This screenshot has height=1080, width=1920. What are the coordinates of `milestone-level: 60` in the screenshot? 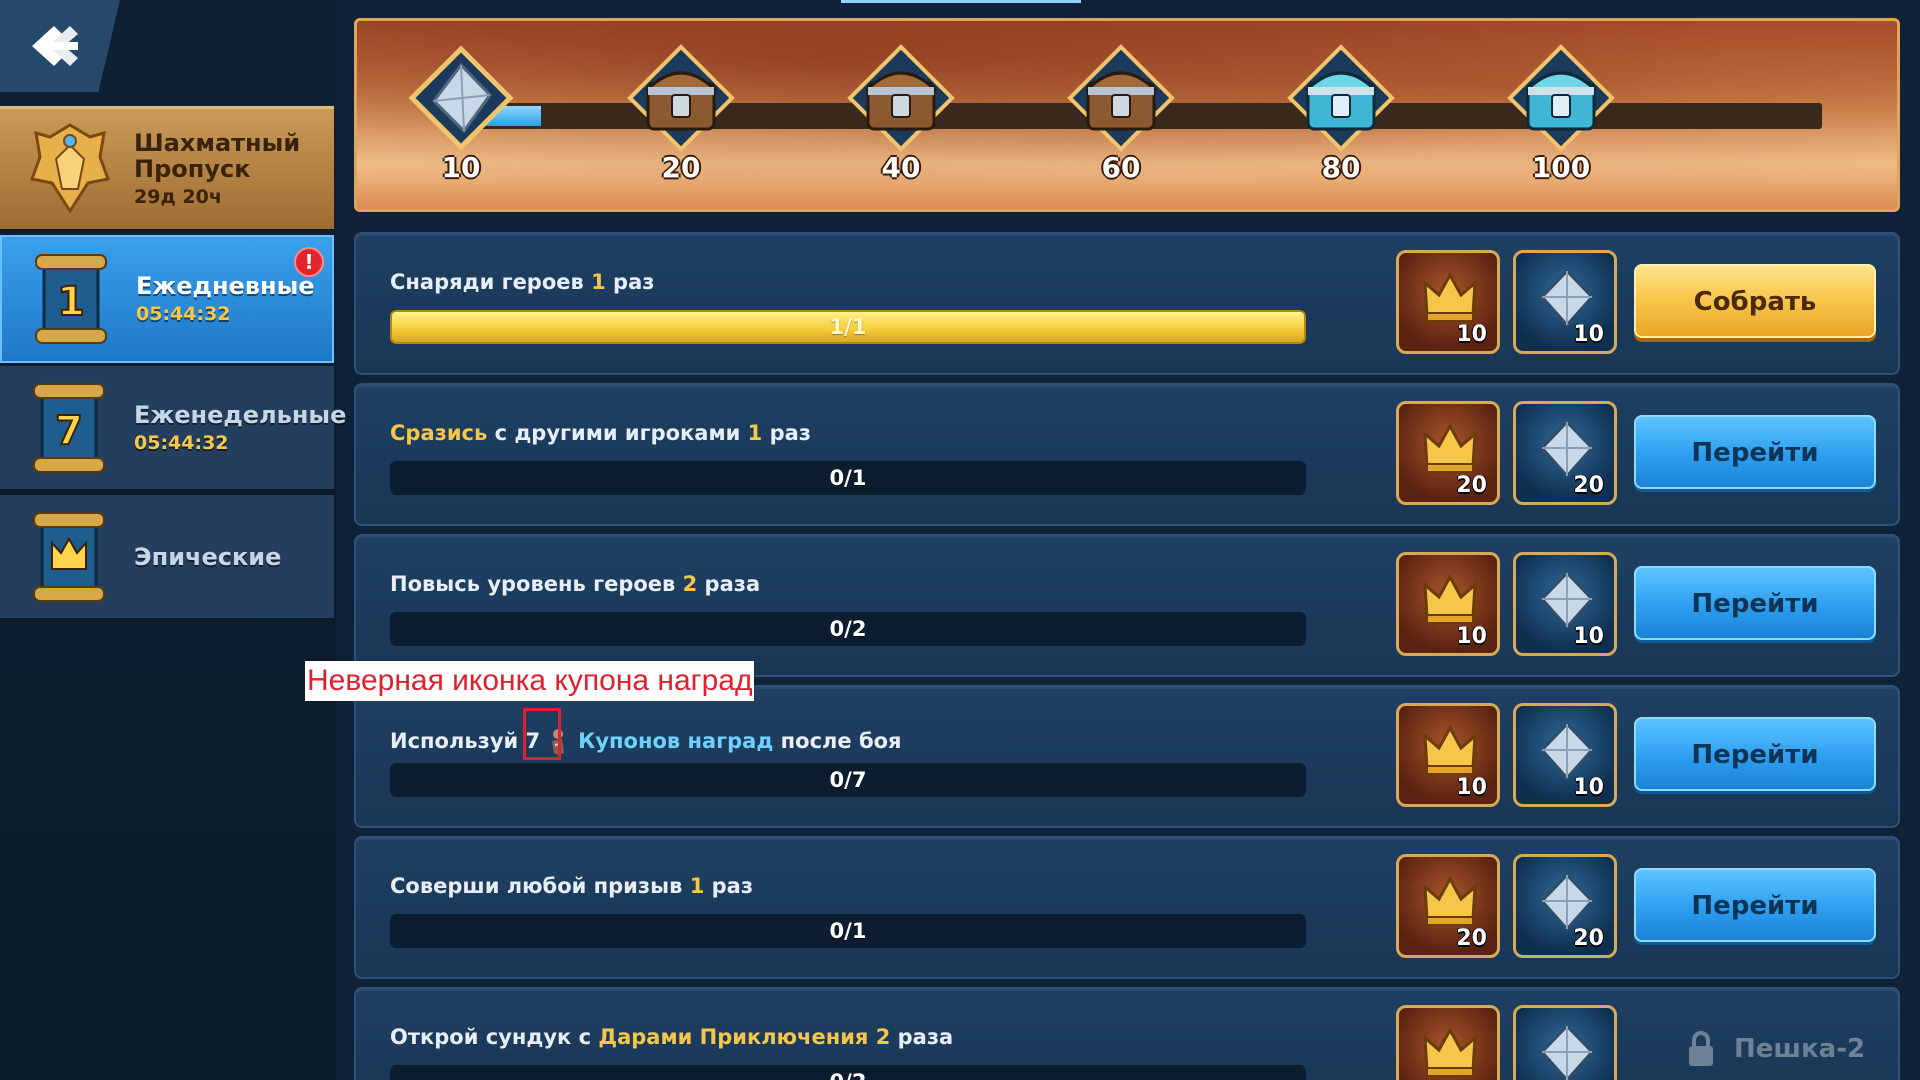 It's located at (1121, 167).